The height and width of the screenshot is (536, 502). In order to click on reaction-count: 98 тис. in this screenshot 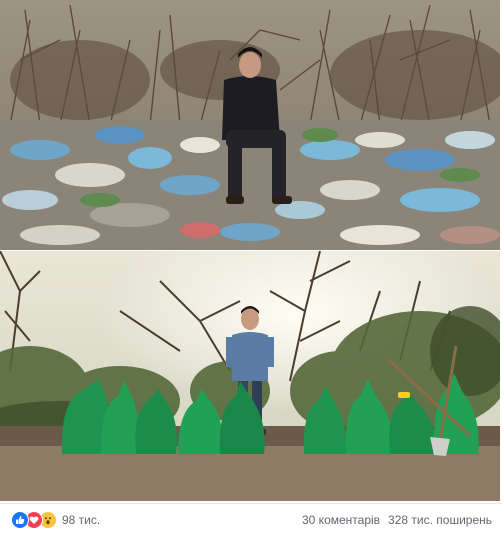, I will do `click(81, 520)`.